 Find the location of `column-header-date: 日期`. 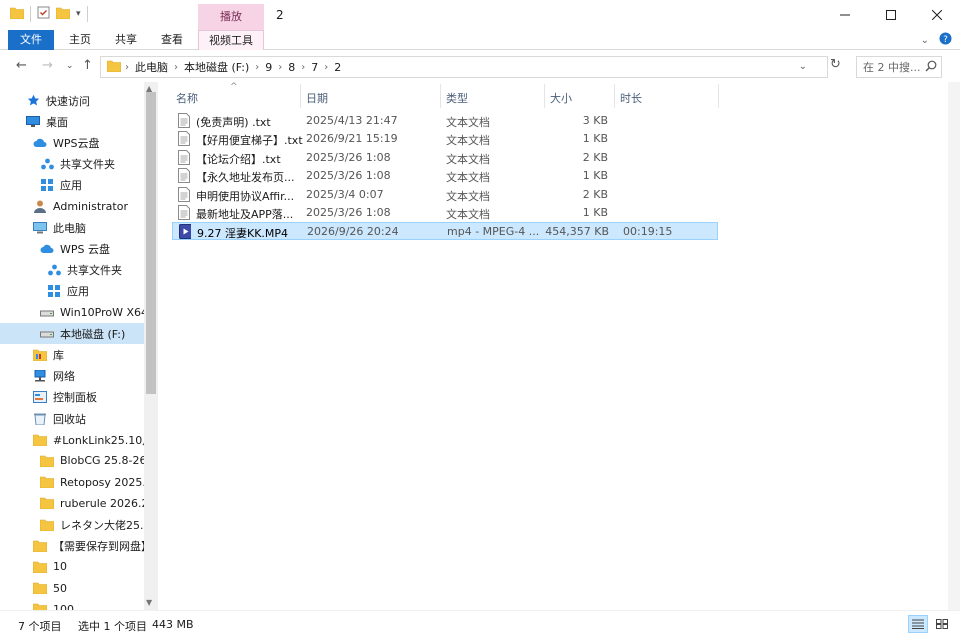

column-header-date: 日期 is located at coordinates (317, 98).